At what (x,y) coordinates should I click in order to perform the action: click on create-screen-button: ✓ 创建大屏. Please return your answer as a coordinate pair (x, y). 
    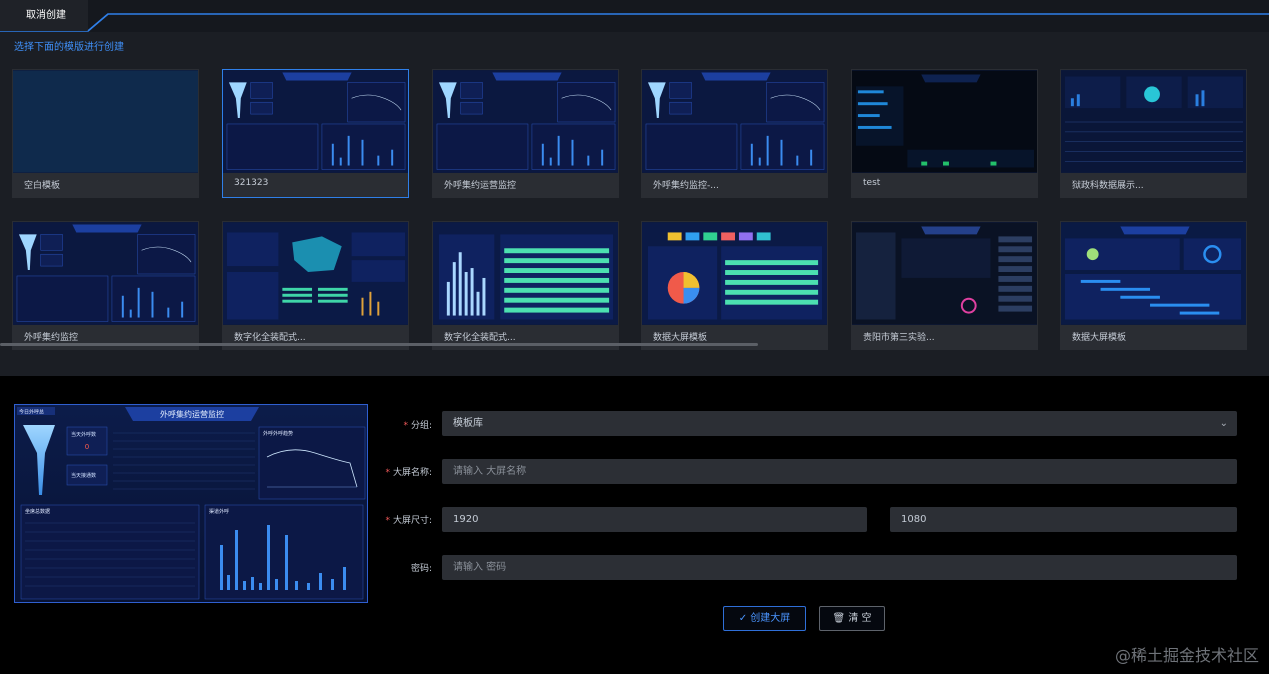
    Looking at the image, I should click on (764, 618).